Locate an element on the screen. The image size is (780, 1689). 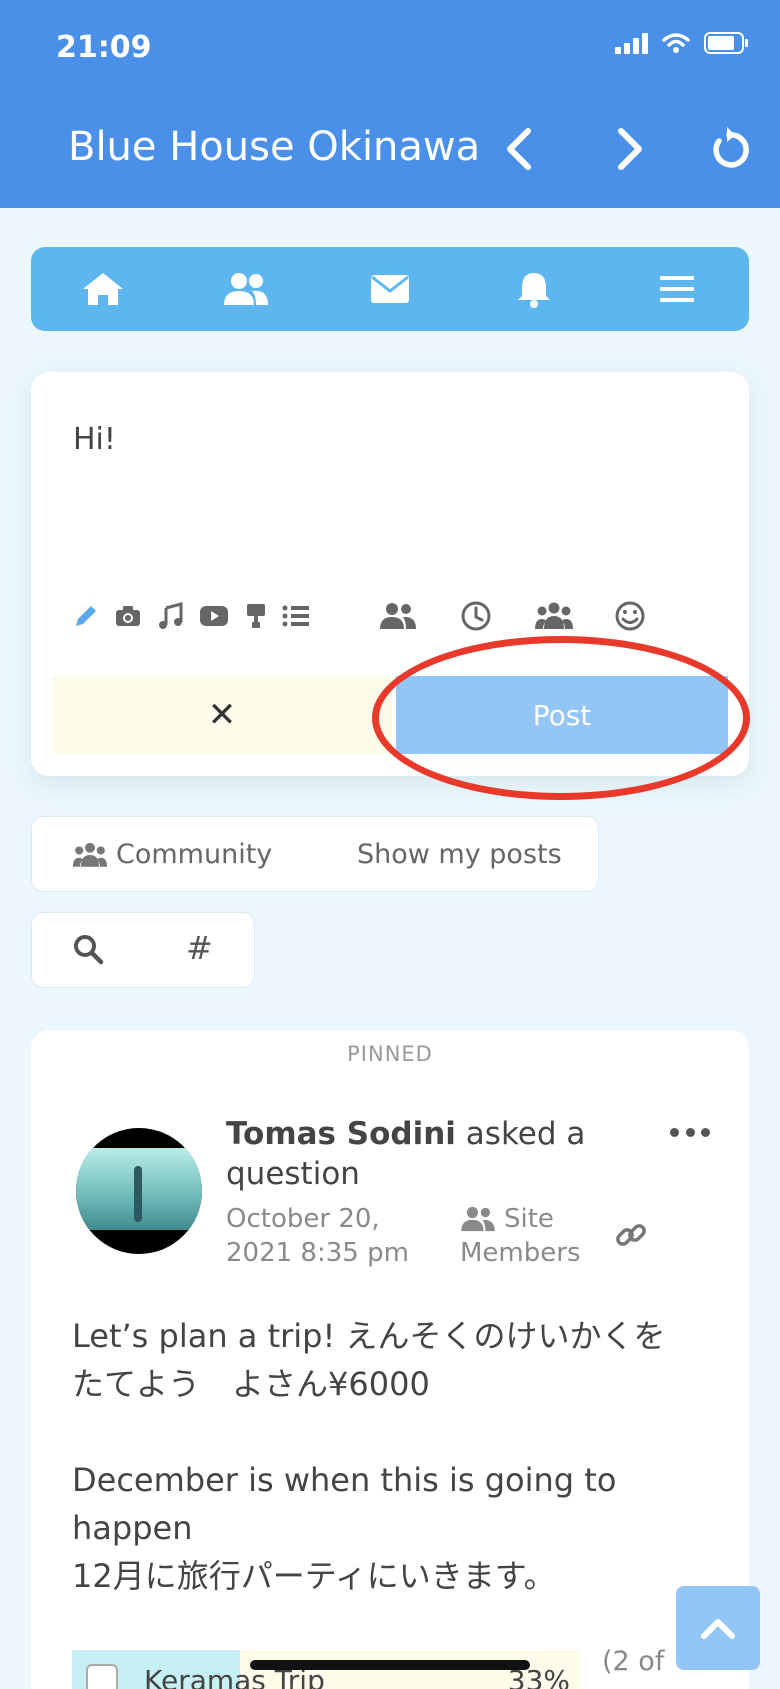
nav-members is located at coordinates (246, 289).